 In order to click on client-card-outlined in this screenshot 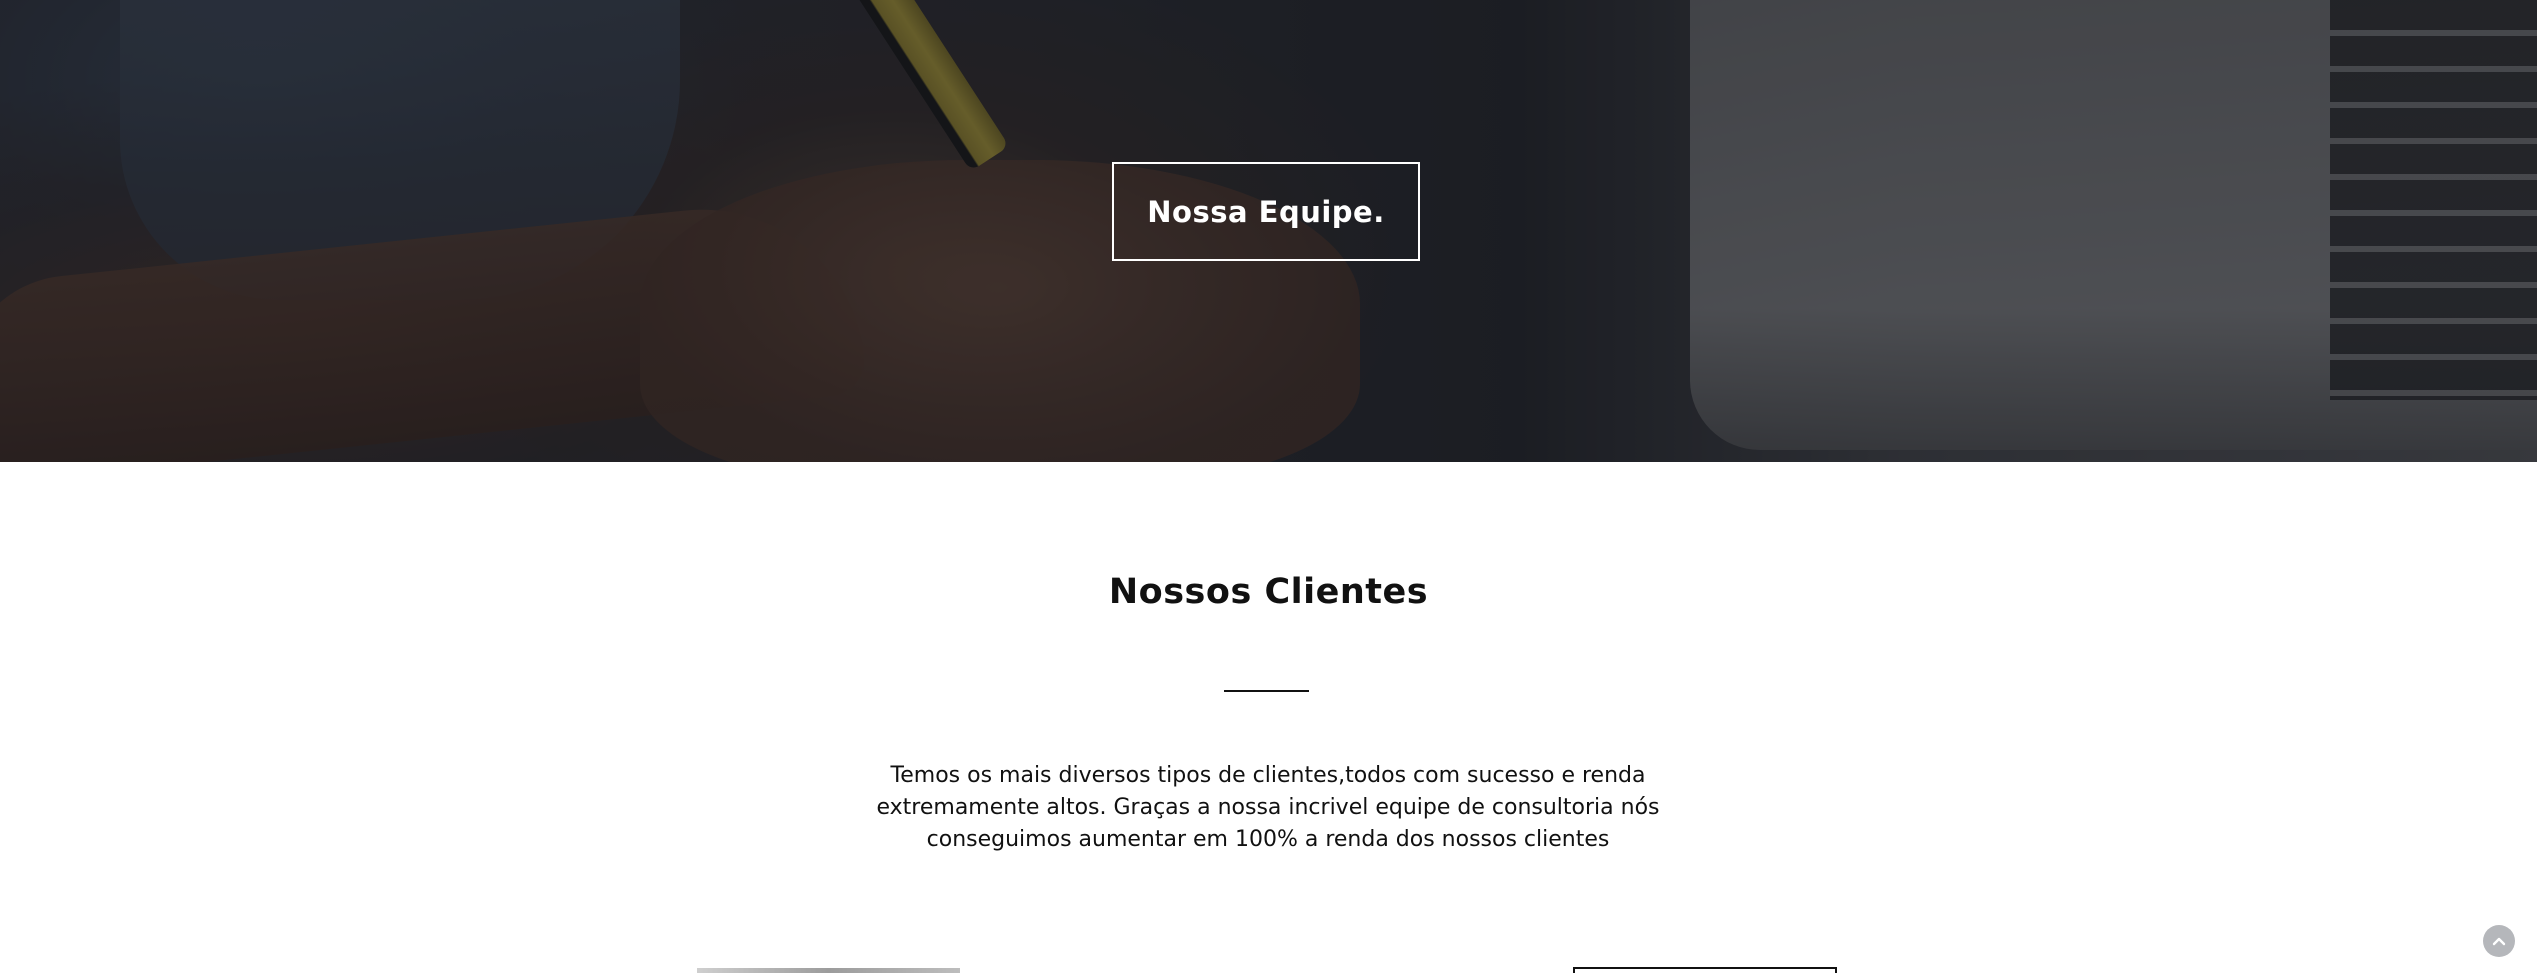, I will do `click(1705, 970)`.